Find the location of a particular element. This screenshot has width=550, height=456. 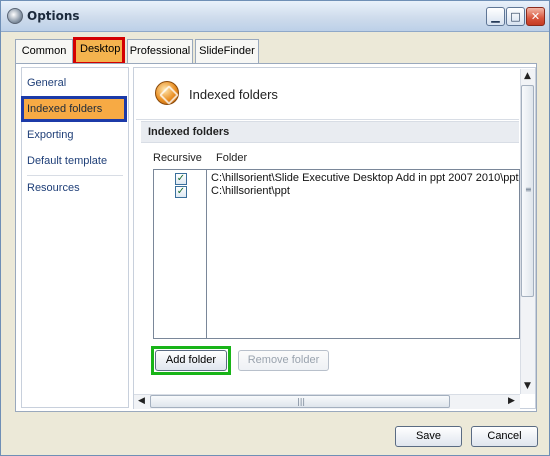

button-label: Save is located at coordinates (428, 436).